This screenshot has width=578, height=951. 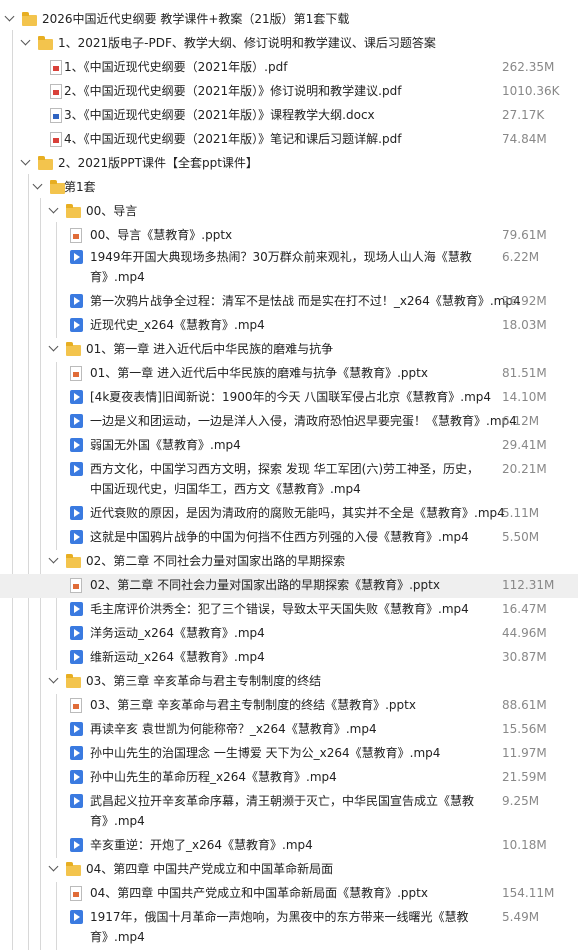 What do you see at coordinates (531, 91) in the screenshot?
I see `file-size: 1010.36K` at bounding box center [531, 91].